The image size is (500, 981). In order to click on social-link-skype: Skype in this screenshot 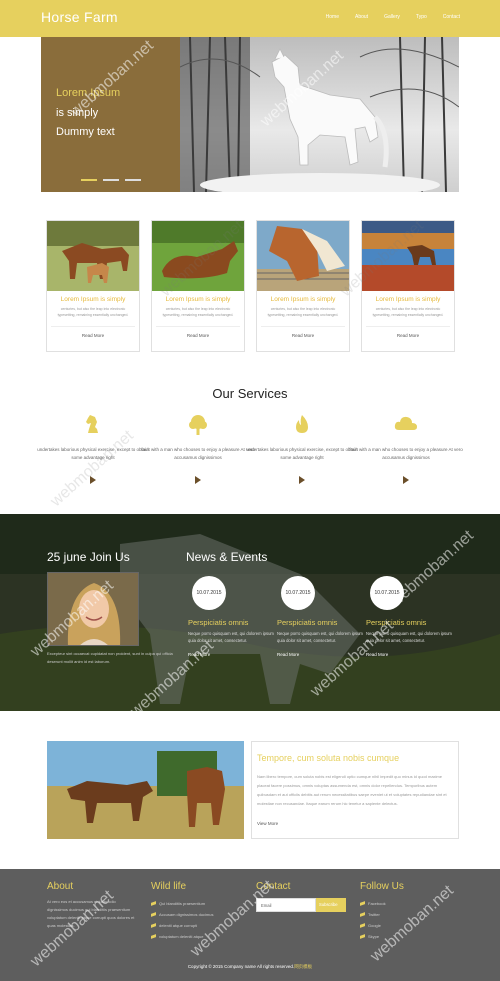, I will do `click(382, 936)`.